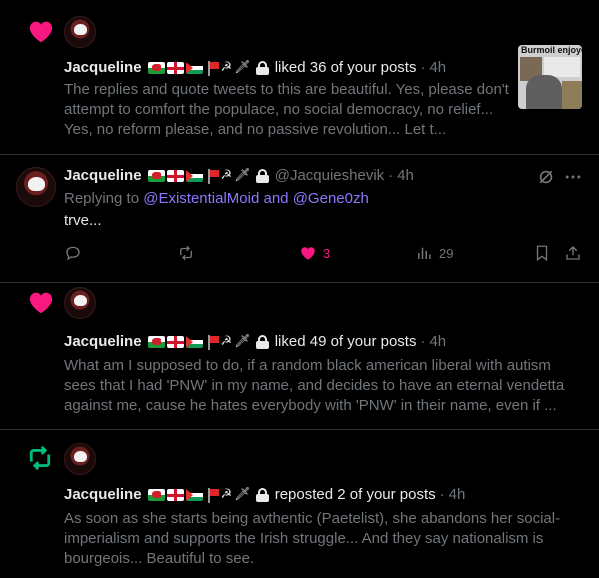  I want to click on share-button, so click(573, 253).